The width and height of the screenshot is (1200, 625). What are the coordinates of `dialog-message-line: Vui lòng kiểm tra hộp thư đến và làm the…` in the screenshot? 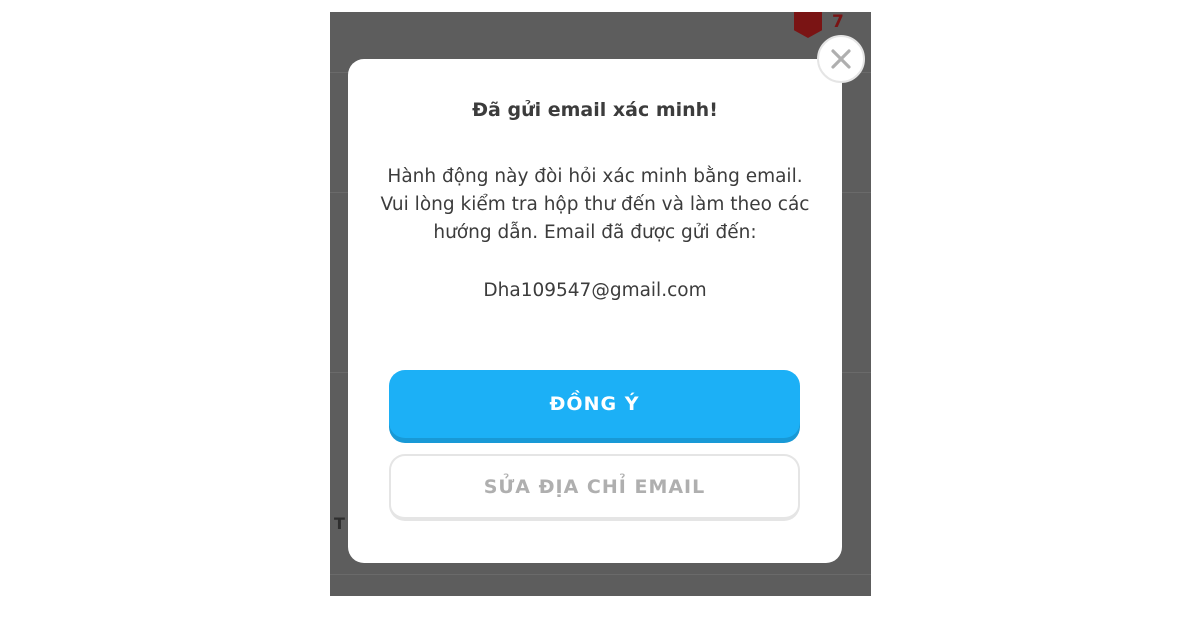 It's located at (595, 204).